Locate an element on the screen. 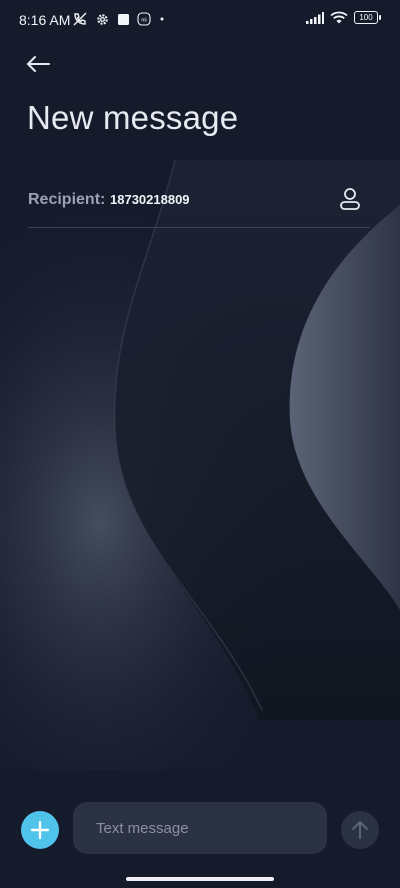 This screenshot has width=400, height=888. status-right-icons: 100 is located at coordinates (343, 17).